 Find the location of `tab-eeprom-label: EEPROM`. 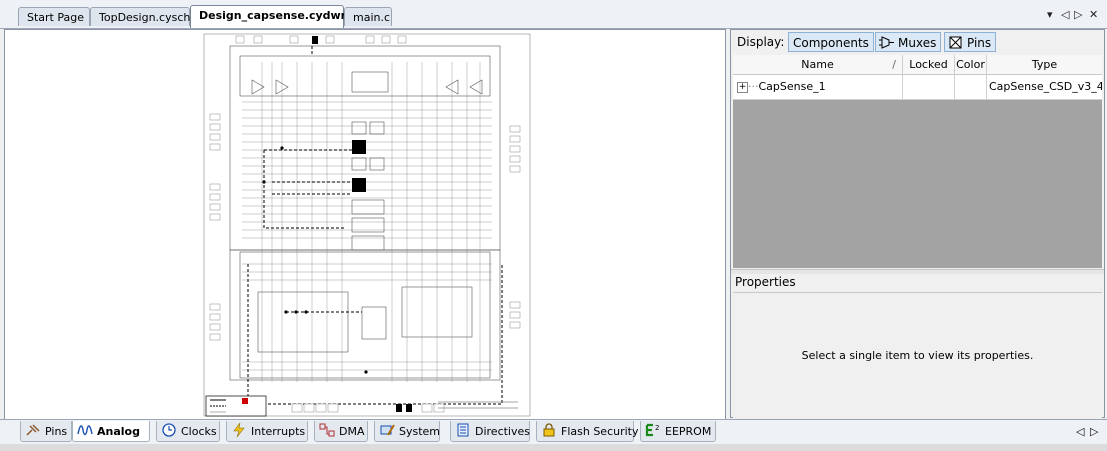

tab-eeprom-label: EEPROM is located at coordinates (688, 431).